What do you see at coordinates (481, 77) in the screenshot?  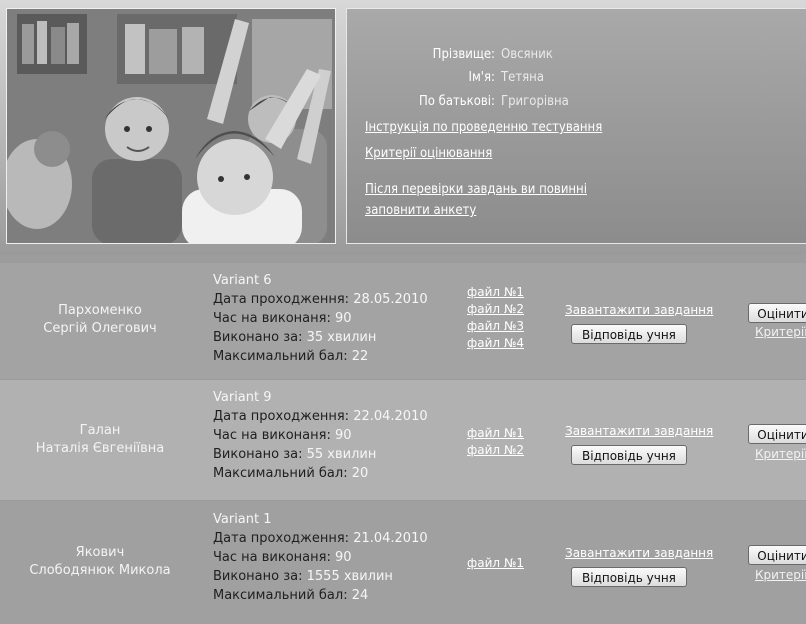 I see `name-label: Ім'я:` at bounding box center [481, 77].